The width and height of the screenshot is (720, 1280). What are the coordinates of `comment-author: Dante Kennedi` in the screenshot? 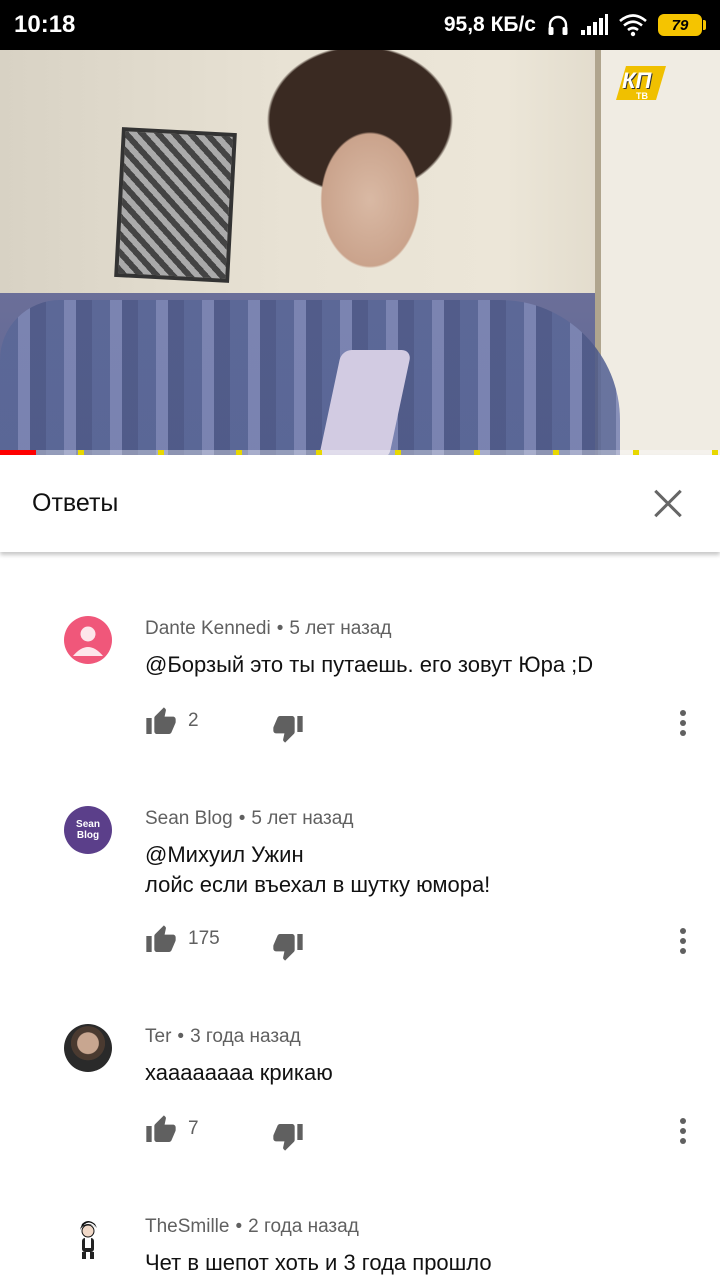 It's located at (208, 628).